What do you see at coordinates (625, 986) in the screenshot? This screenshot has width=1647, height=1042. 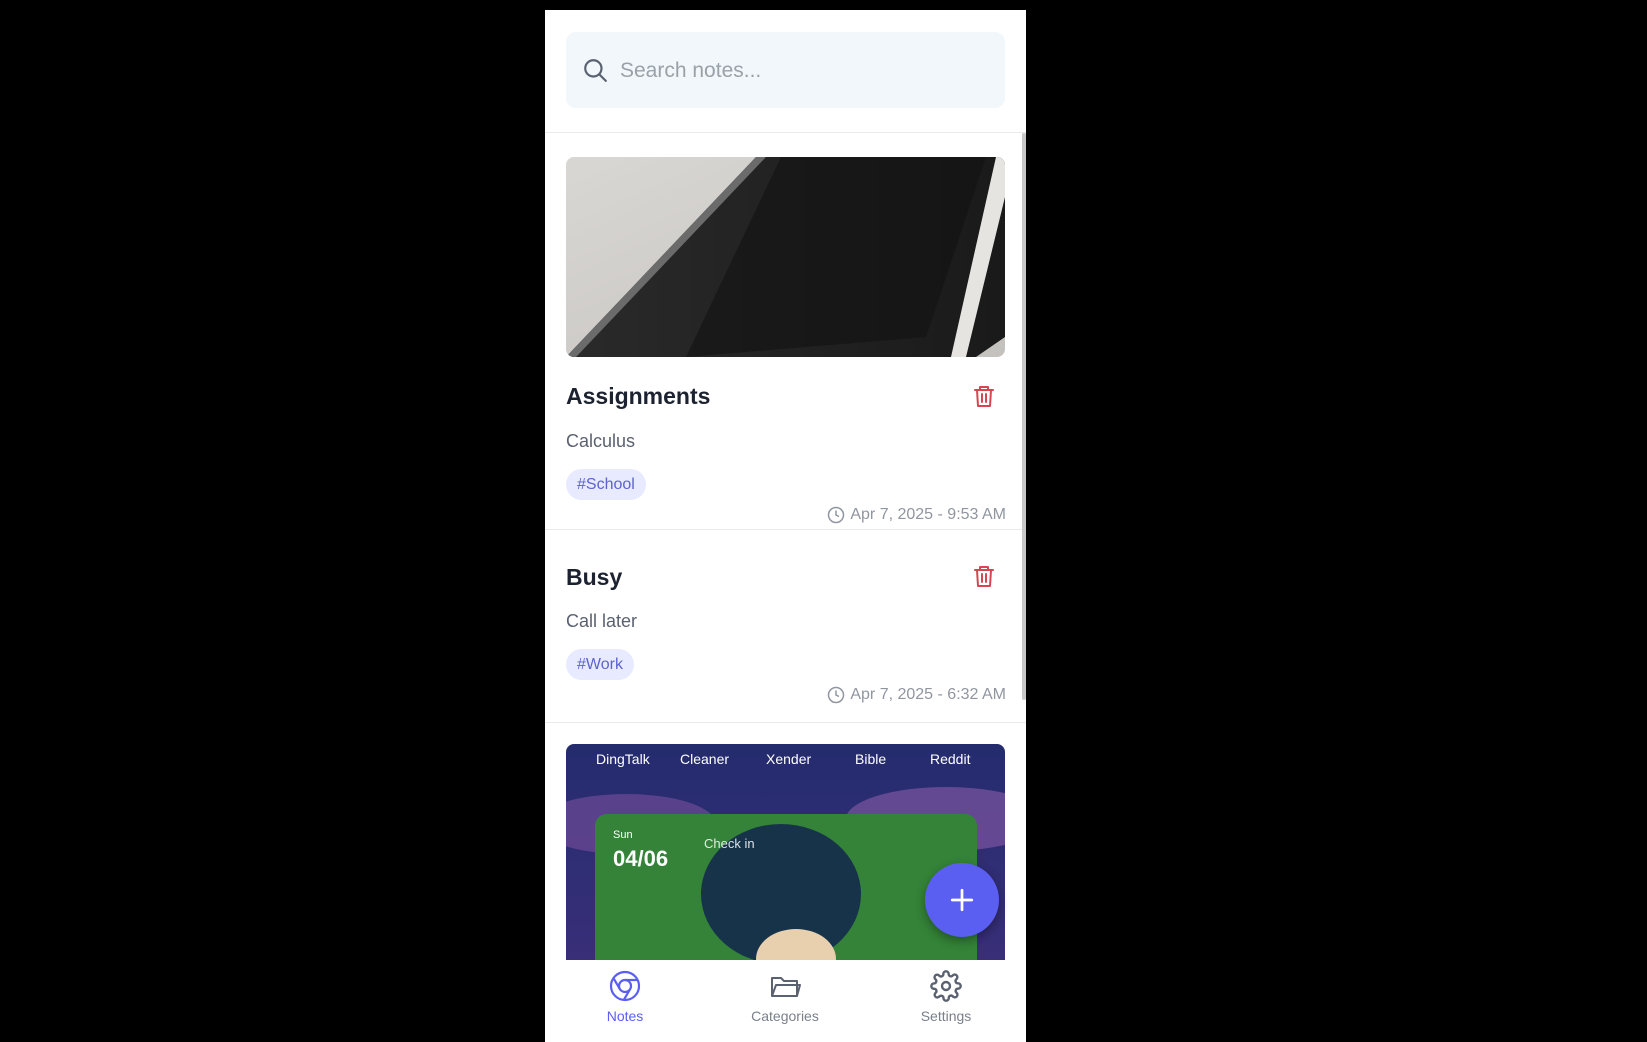 I see `notes-icon` at bounding box center [625, 986].